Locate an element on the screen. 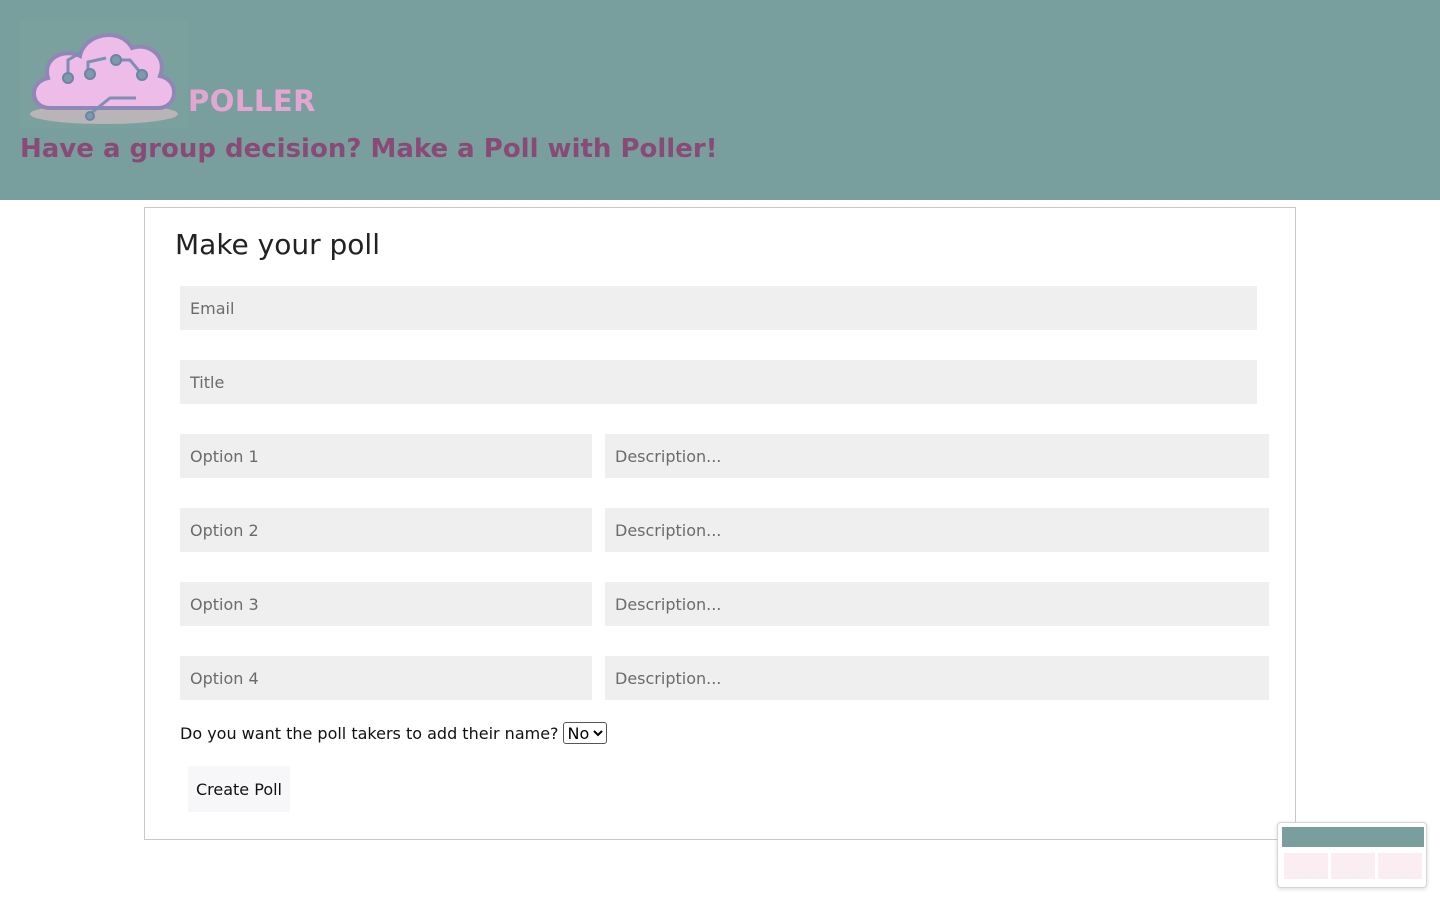 The width and height of the screenshot is (1440, 900). option-4-input is located at coordinates (386, 678).